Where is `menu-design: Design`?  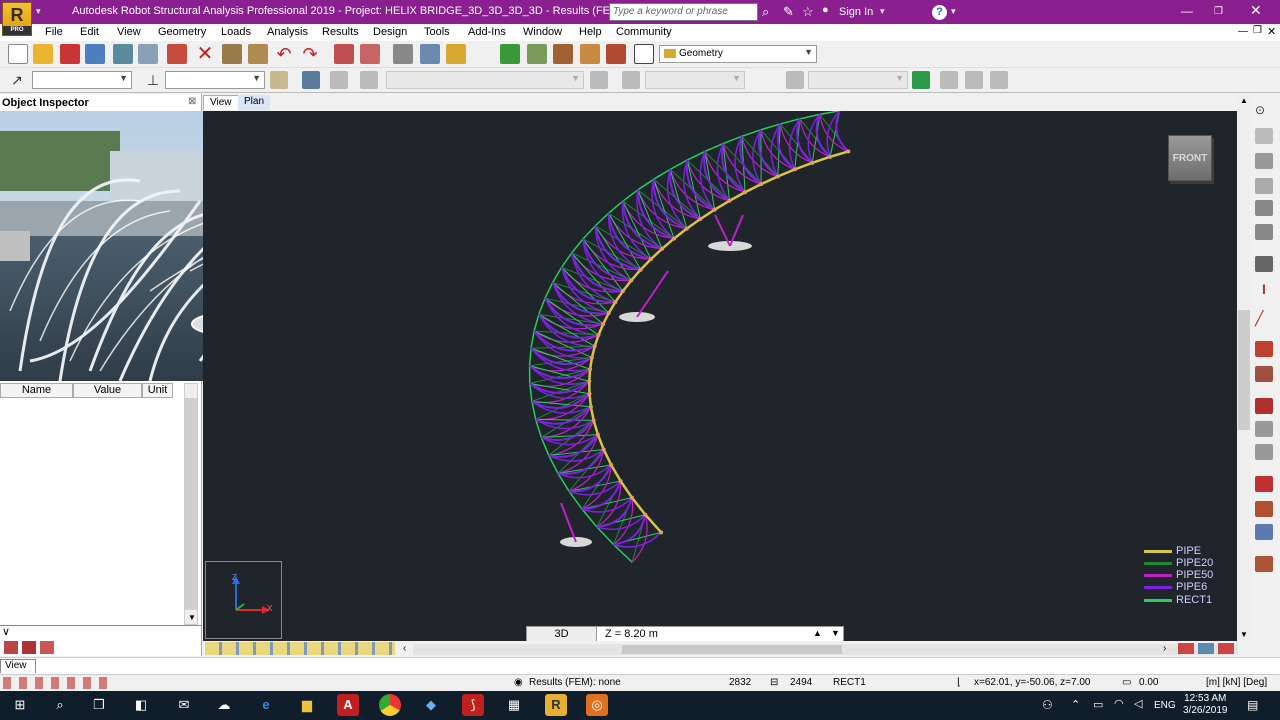 menu-design: Design is located at coordinates (390, 32).